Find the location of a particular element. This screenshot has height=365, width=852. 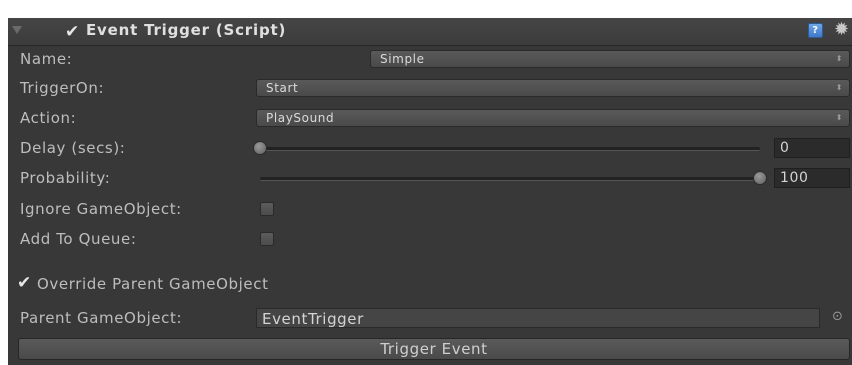

row-probability: Probability: 100 is located at coordinates (430, 178).